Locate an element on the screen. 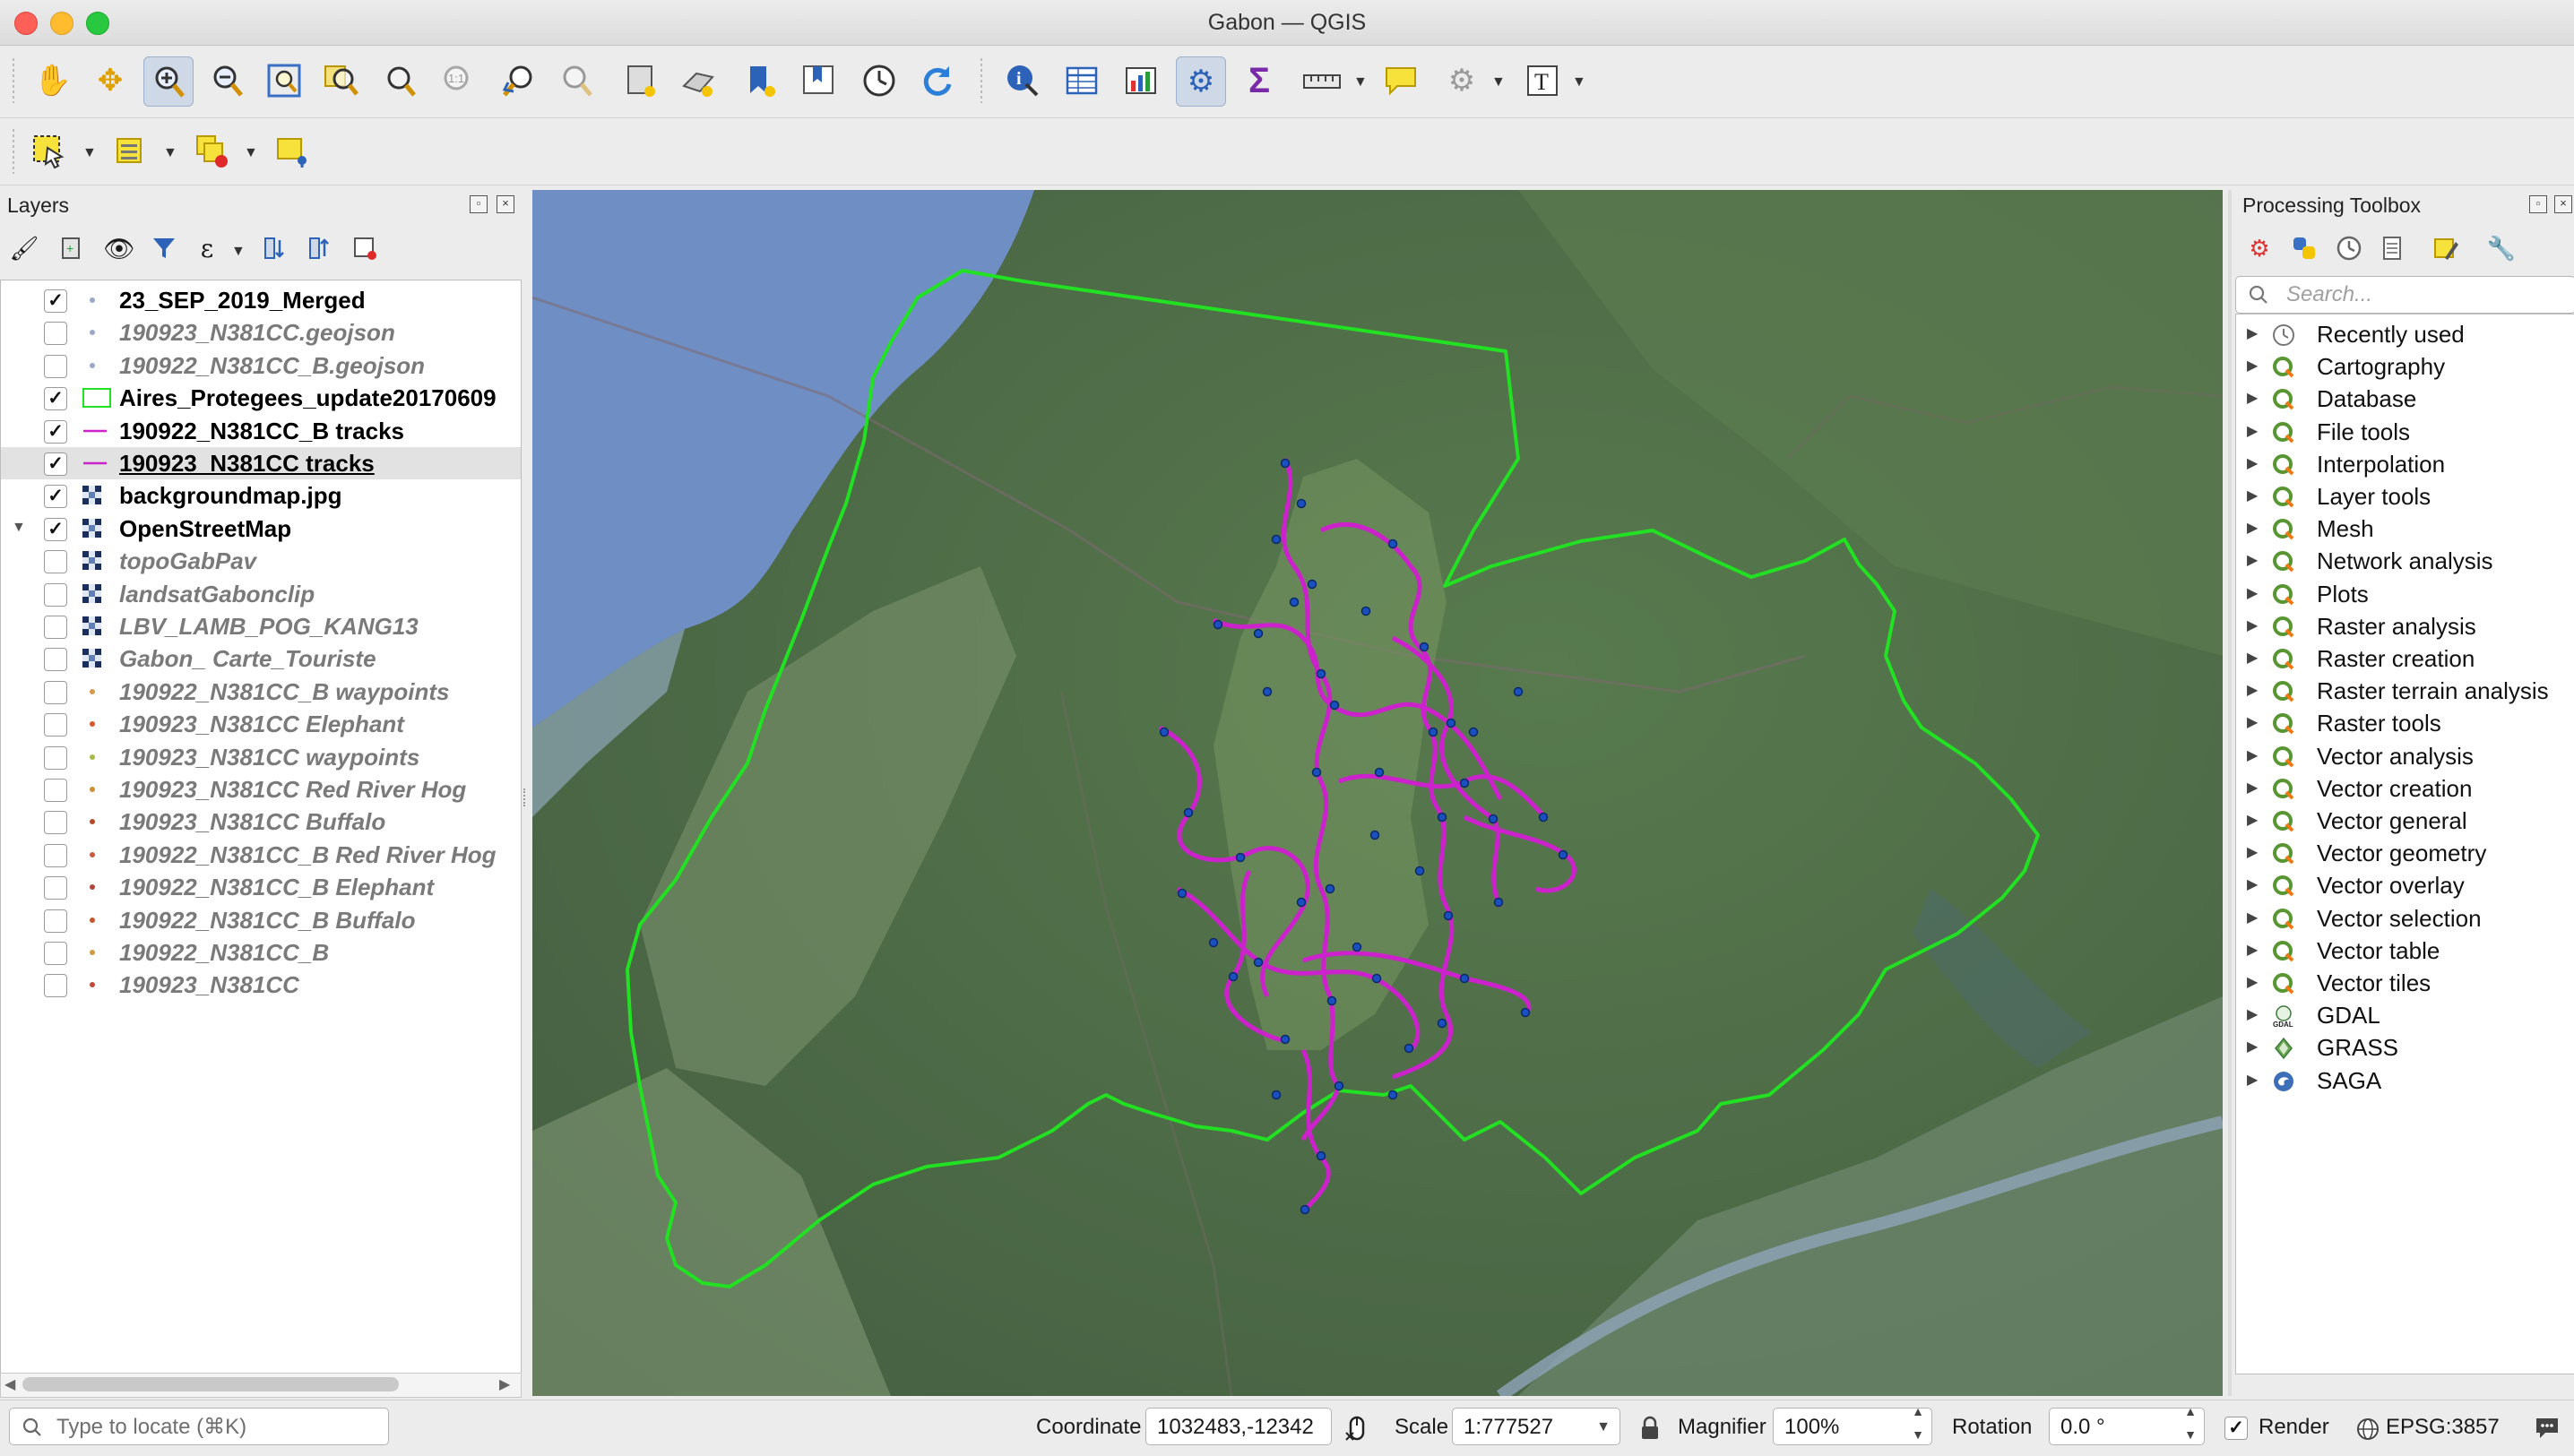 The width and height of the screenshot is (2574, 1456). toolbox-close-icon: × is located at coordinates (2563, 204).